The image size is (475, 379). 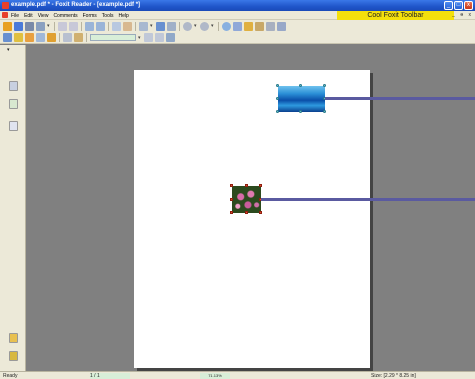 I want to click on zoom-level: 71.13%, so click(x=215, y=376).